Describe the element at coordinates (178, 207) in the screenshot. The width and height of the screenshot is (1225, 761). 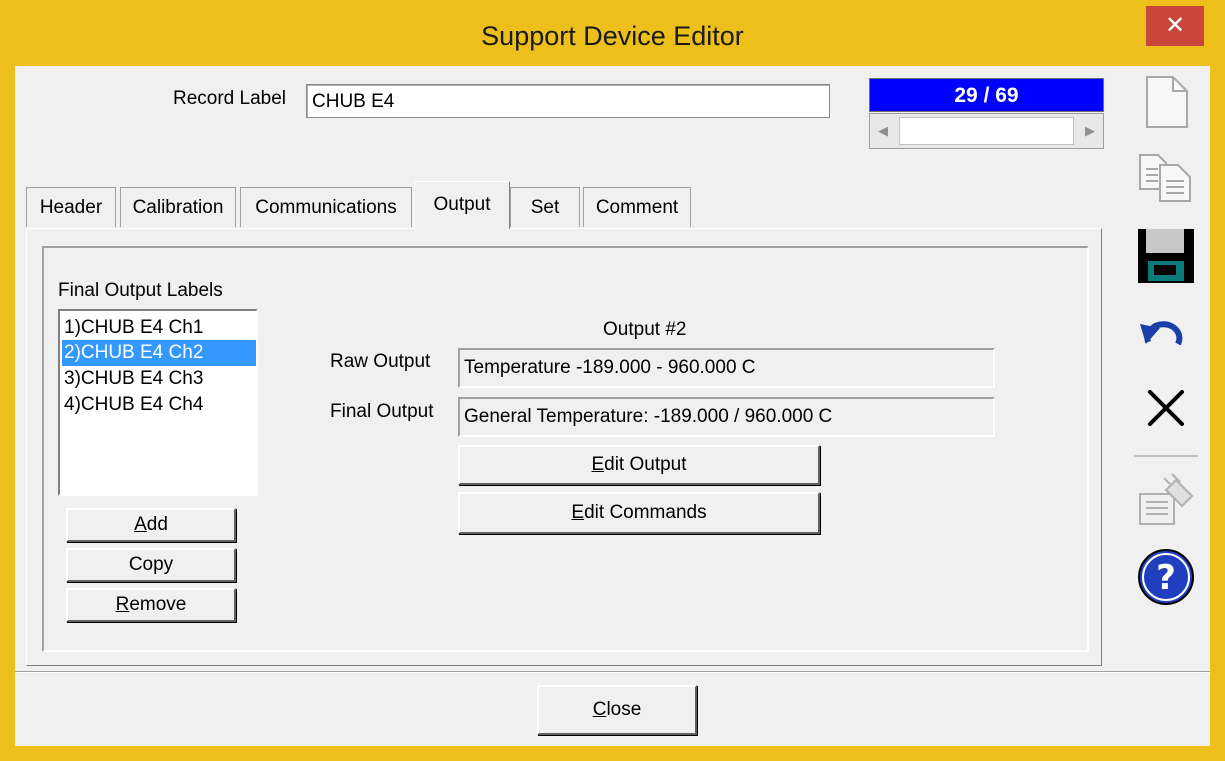
I see `tab-calibration: Calibration` at that location.